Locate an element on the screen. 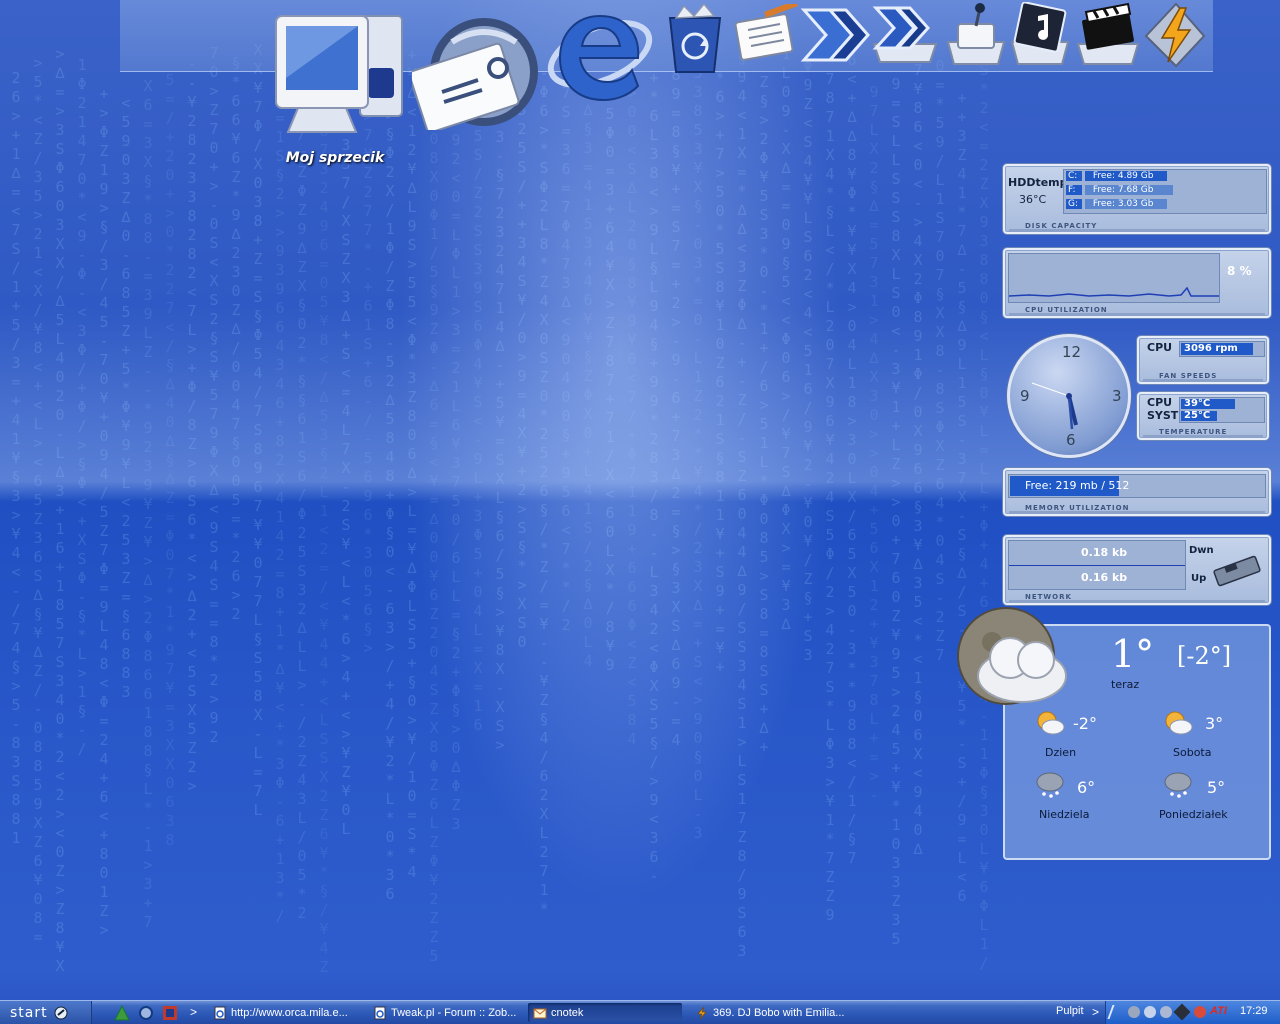 The image size is (1280, 1024). ati-icon: ATI is located at coordinates (1218, 1011).